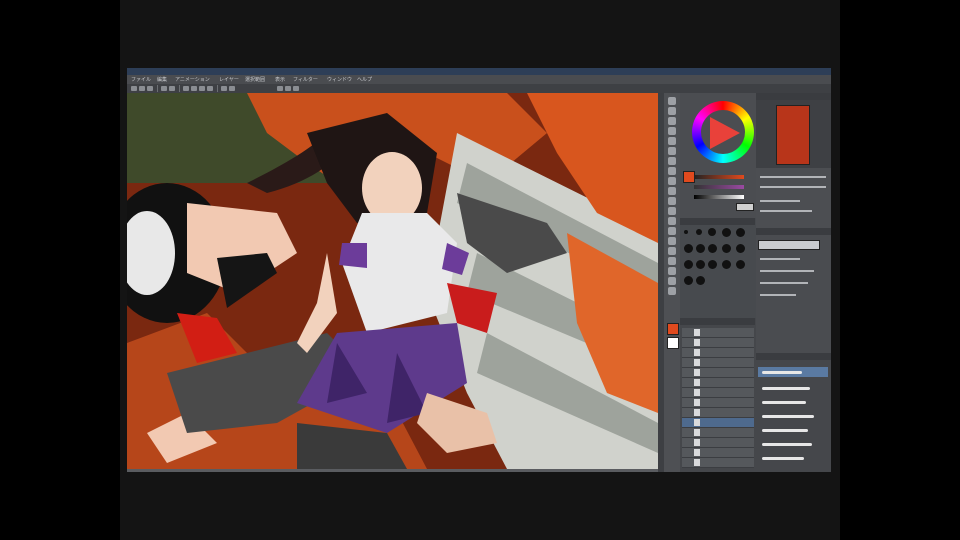 The height and width of the screenshot is (540, 960). I want to click on pen-tool-icon, so click(672, 151).